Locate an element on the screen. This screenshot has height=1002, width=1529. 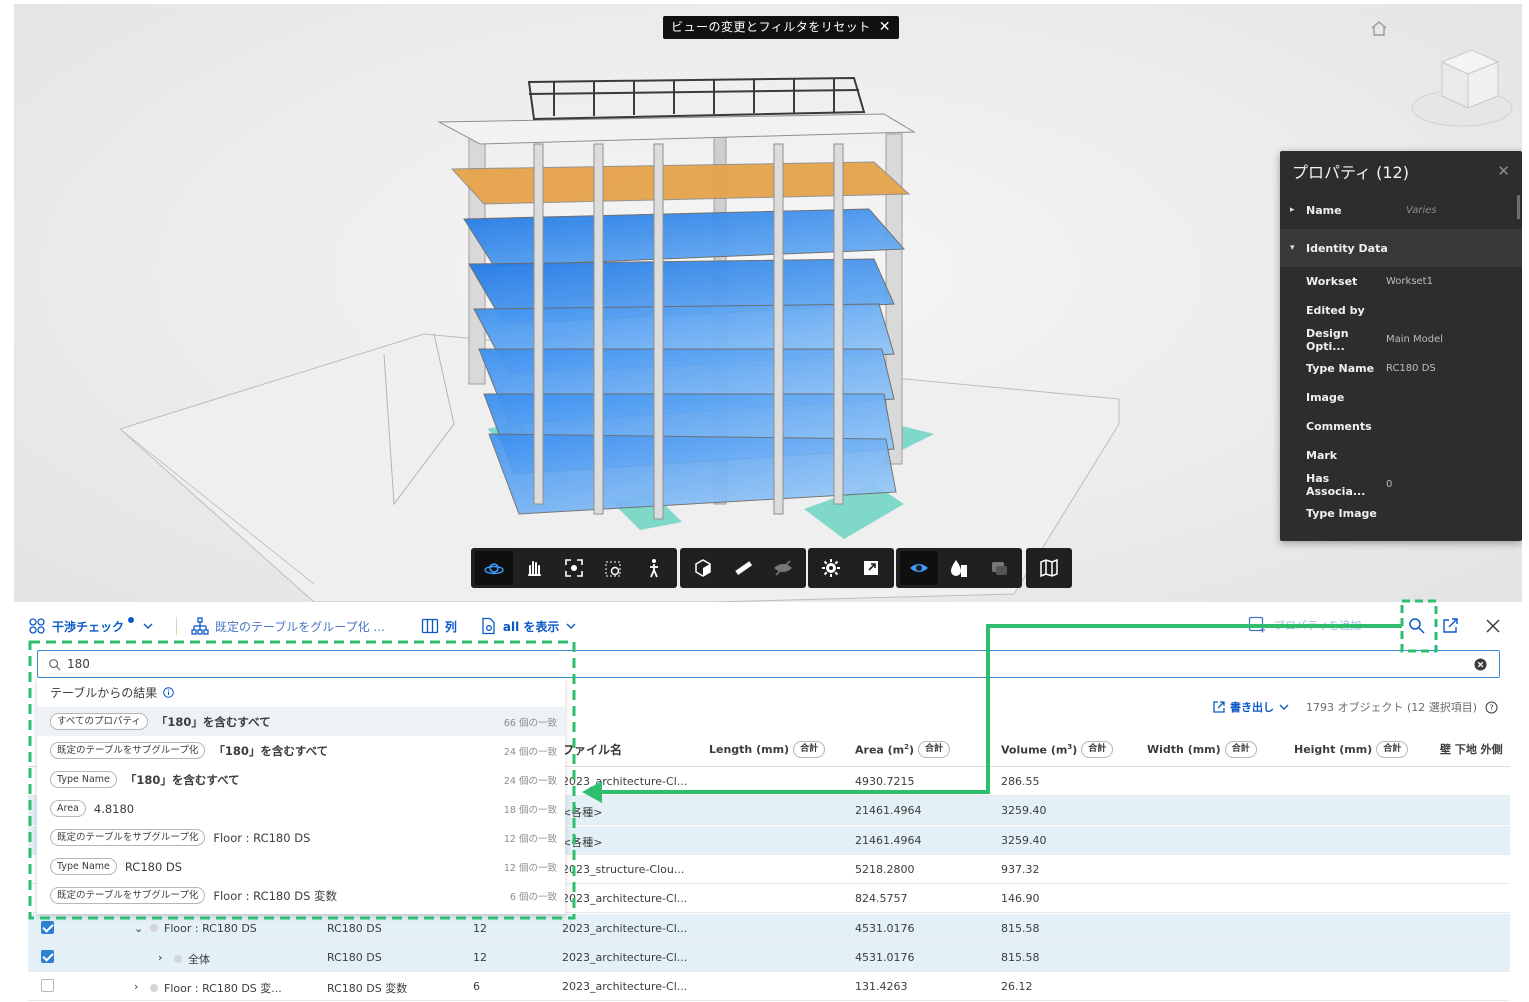
property-row: Mark is located at coordinates (1401, 455).